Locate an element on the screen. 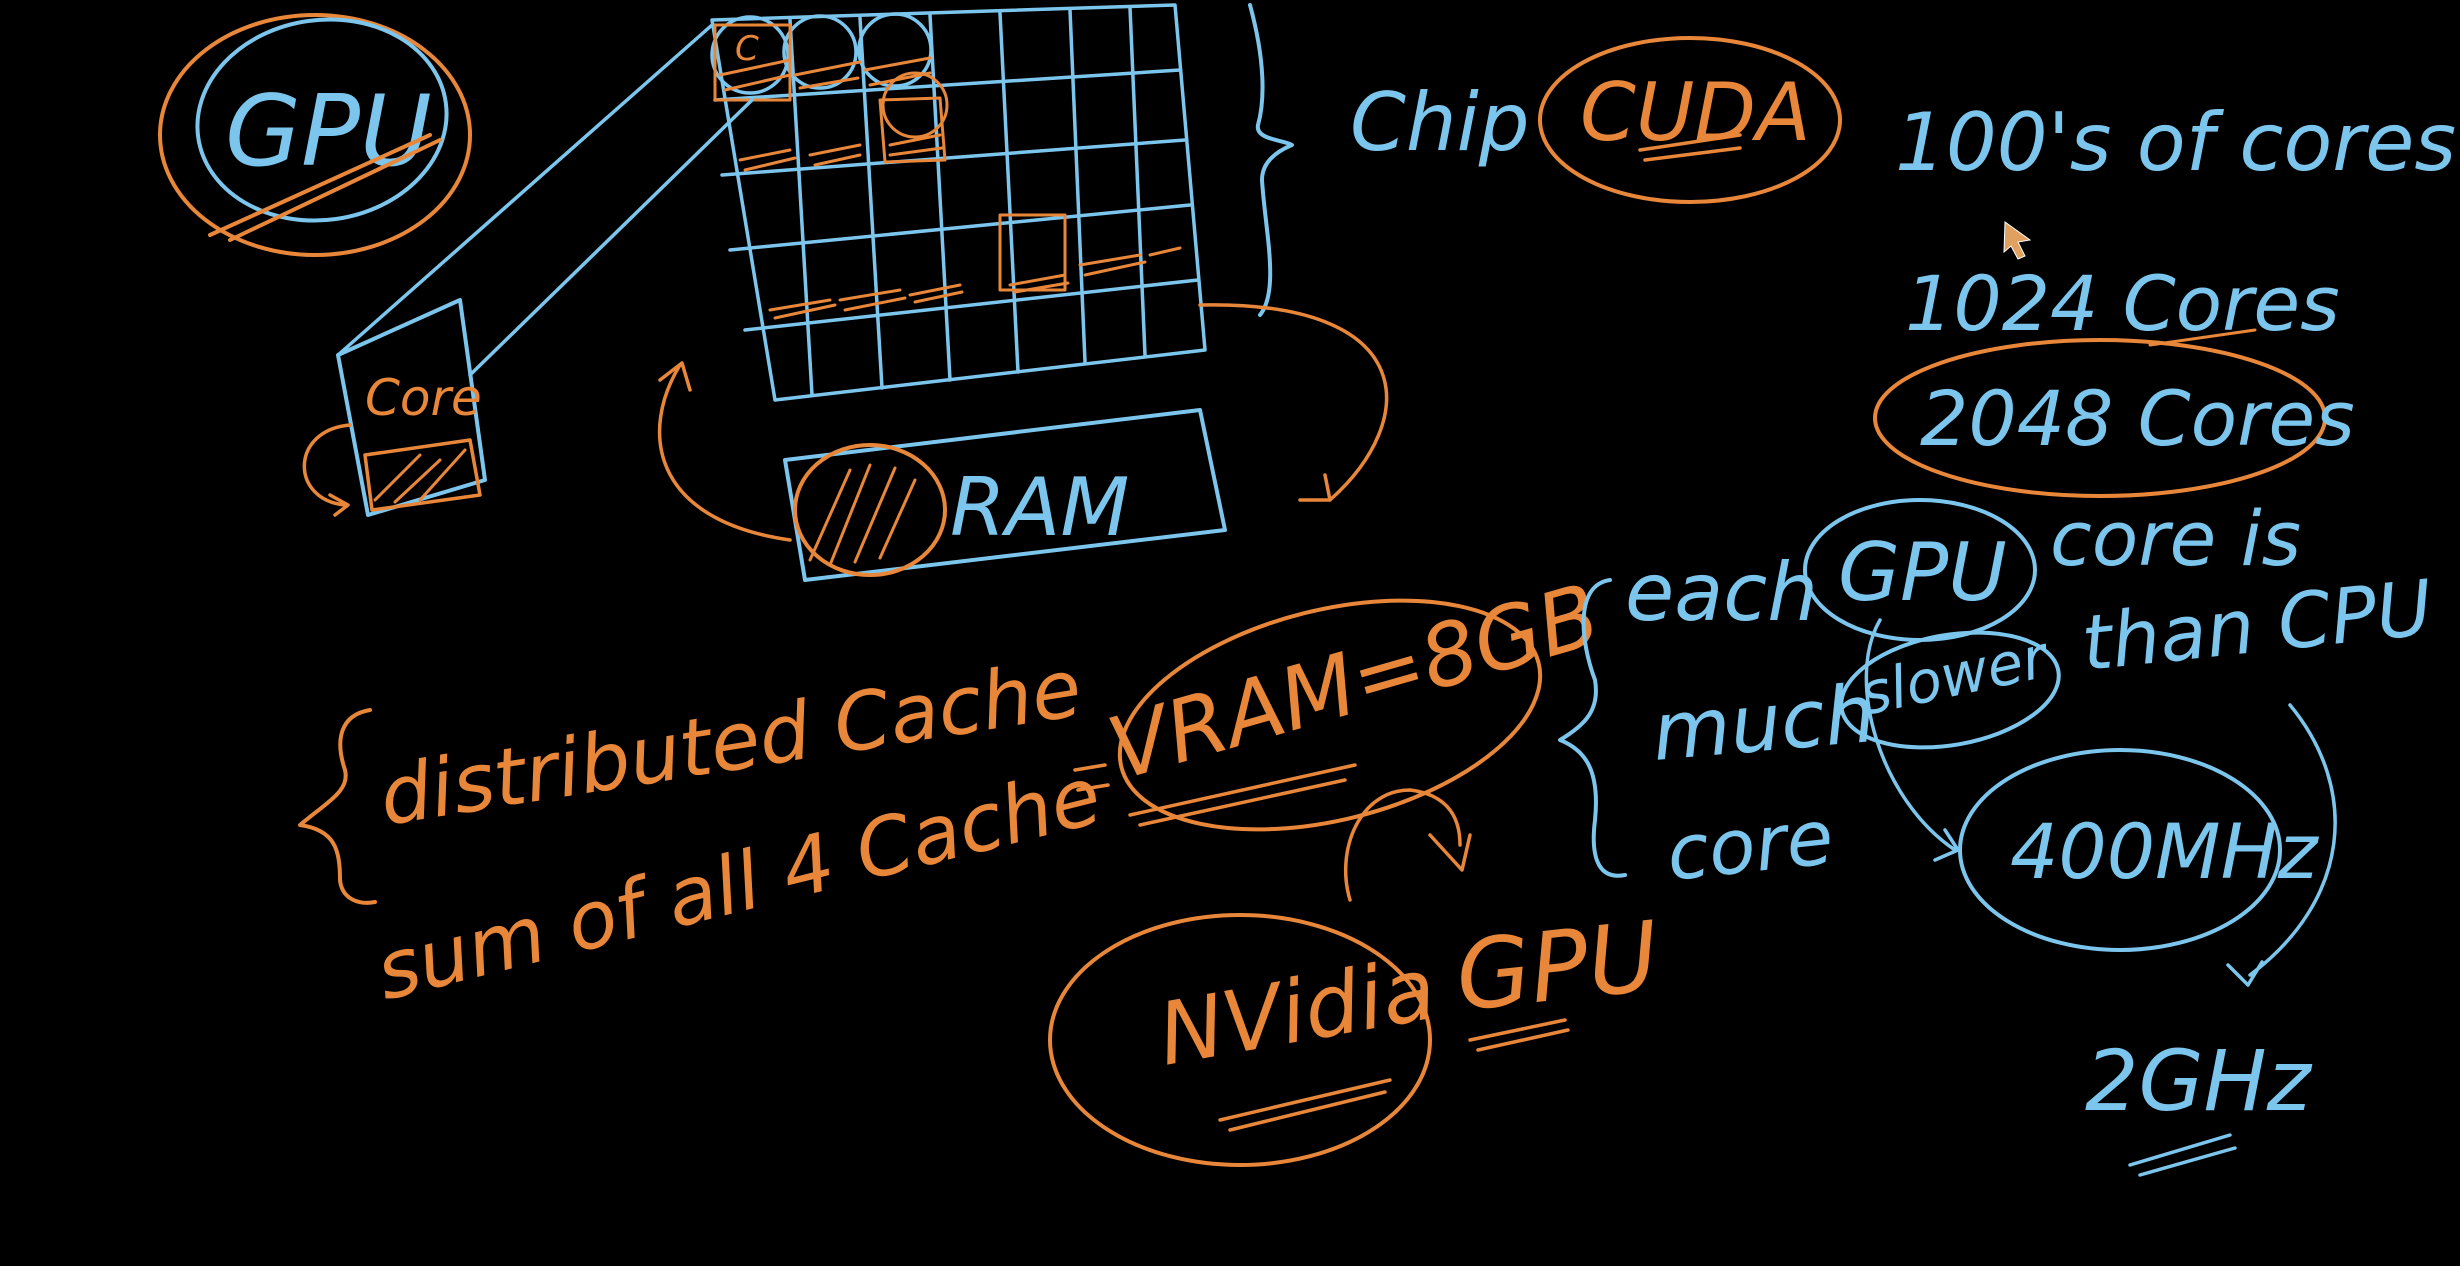  nvidia-gpu-label: GPU is located at coordinates (1557, 966).